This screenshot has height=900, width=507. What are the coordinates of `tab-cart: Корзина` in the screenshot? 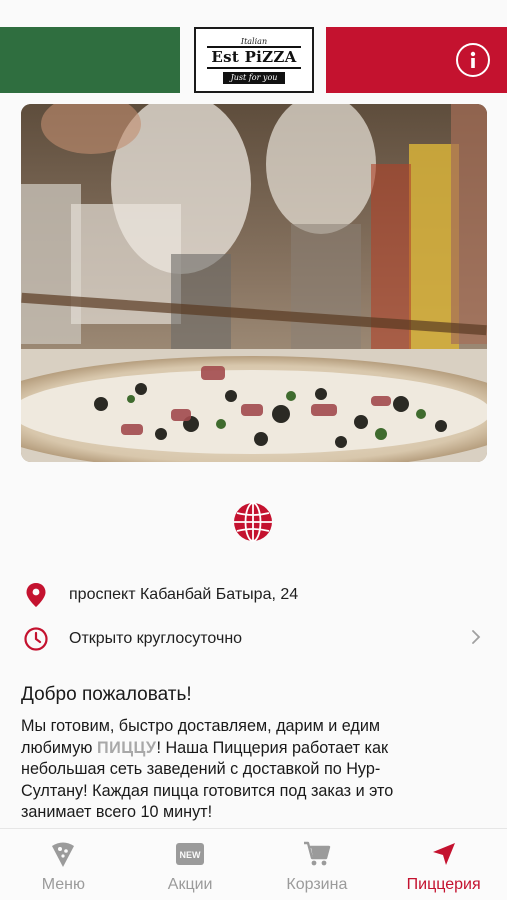 It's located at (317, 864).